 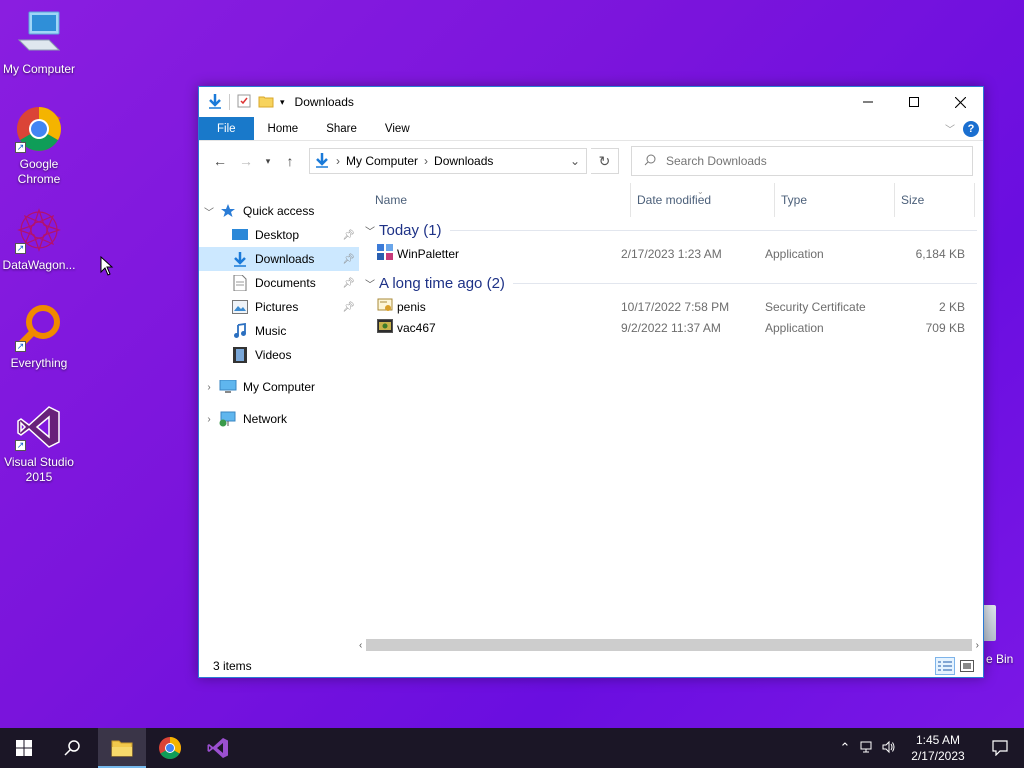 I want to click on scrollbar-thumb, so click(x=669, y=645).